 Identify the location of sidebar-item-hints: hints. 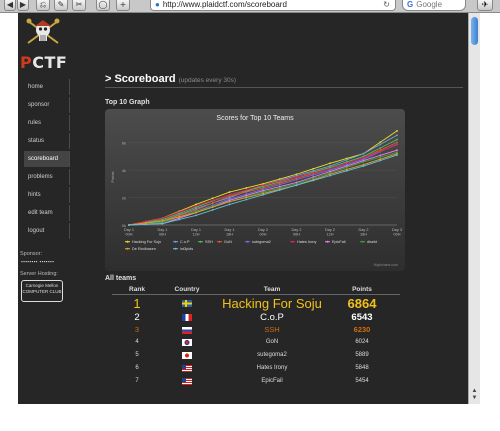
(47, 195).